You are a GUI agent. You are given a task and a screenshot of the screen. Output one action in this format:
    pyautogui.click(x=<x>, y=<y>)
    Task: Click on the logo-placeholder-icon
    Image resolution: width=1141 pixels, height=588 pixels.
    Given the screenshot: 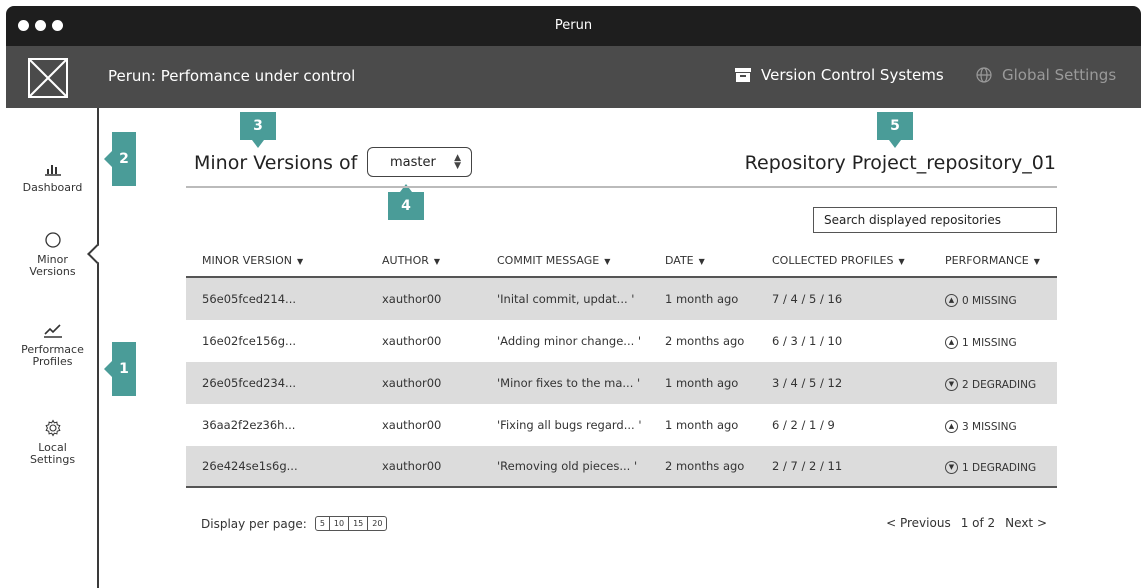 What is the action you would take?
    pyautogui.click(x=48, y=78)
    